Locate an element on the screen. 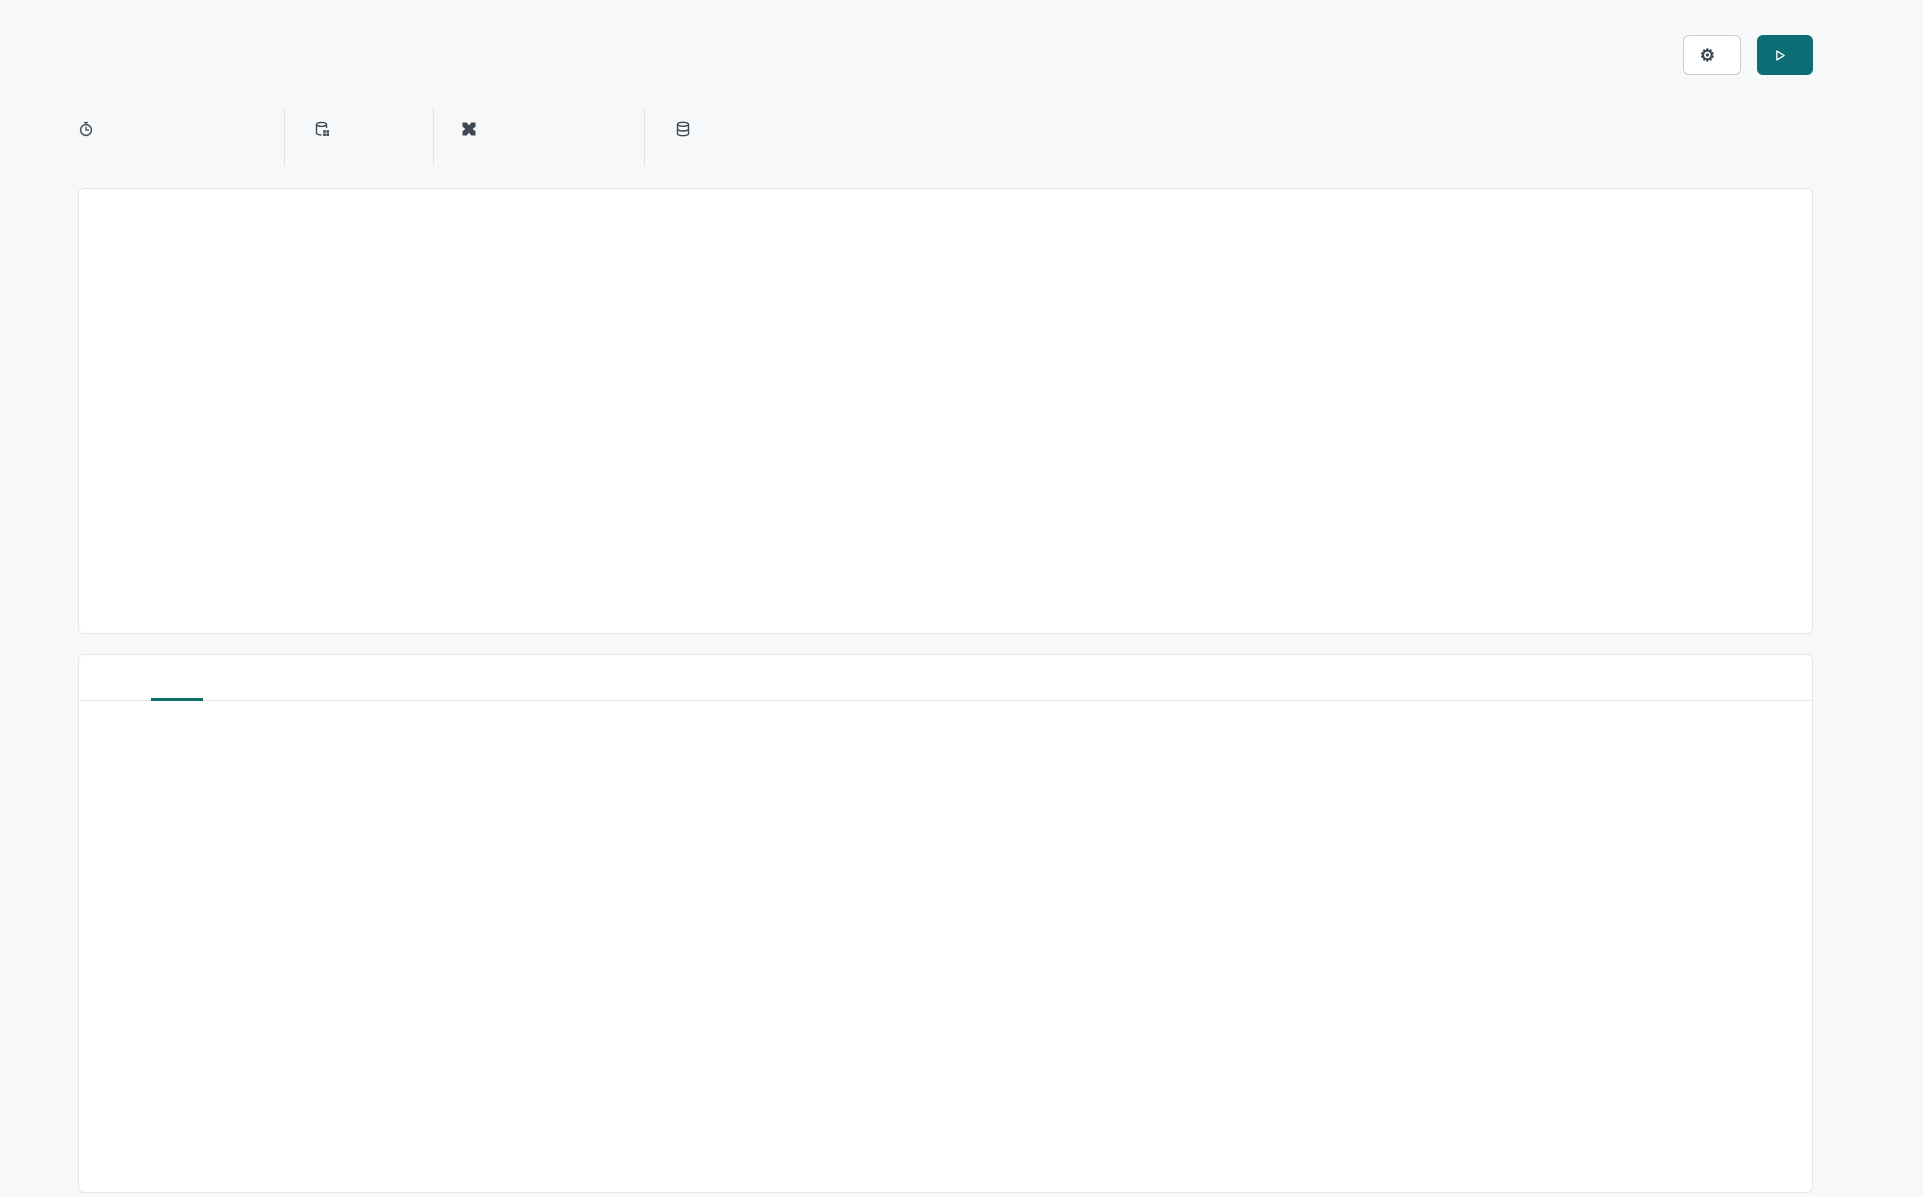  environment-value-row is located at coordinates (326, 129).